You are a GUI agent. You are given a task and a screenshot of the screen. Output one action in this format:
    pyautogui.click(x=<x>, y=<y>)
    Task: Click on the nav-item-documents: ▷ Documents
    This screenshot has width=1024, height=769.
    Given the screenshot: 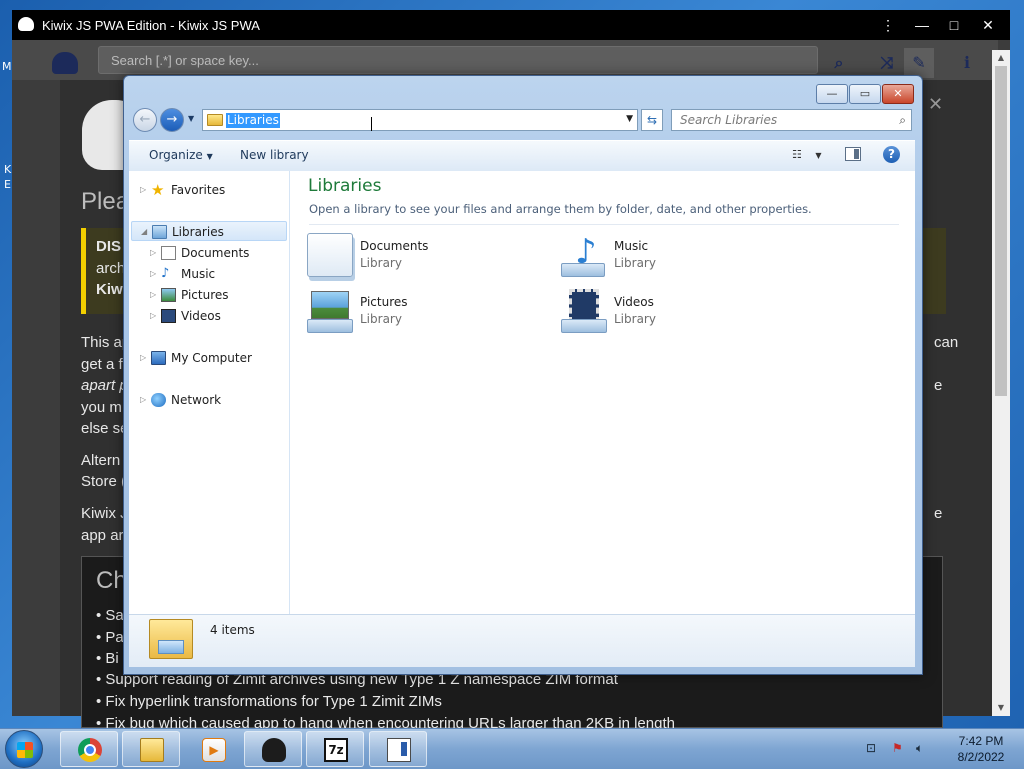 What is the action you would take?
    pyautogui.click(x=215, y=253)
    